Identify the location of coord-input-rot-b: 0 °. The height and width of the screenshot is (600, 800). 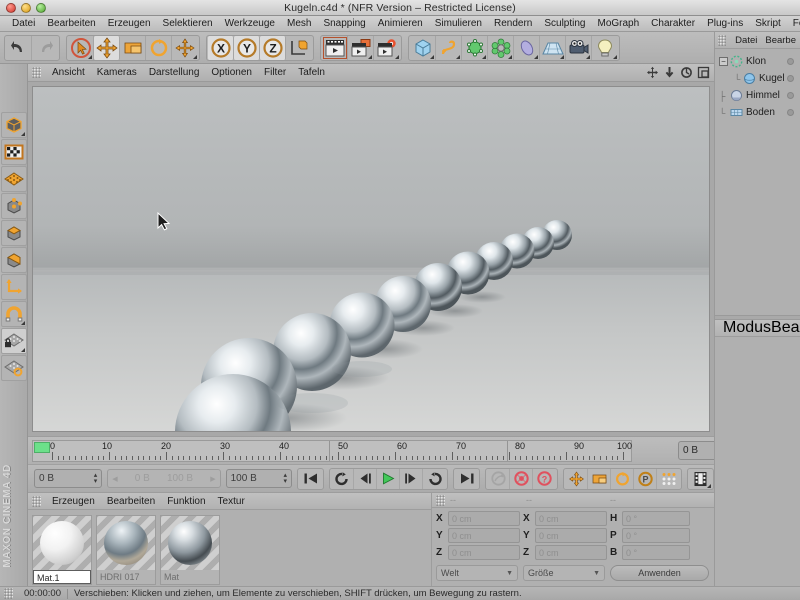
(656, 552).